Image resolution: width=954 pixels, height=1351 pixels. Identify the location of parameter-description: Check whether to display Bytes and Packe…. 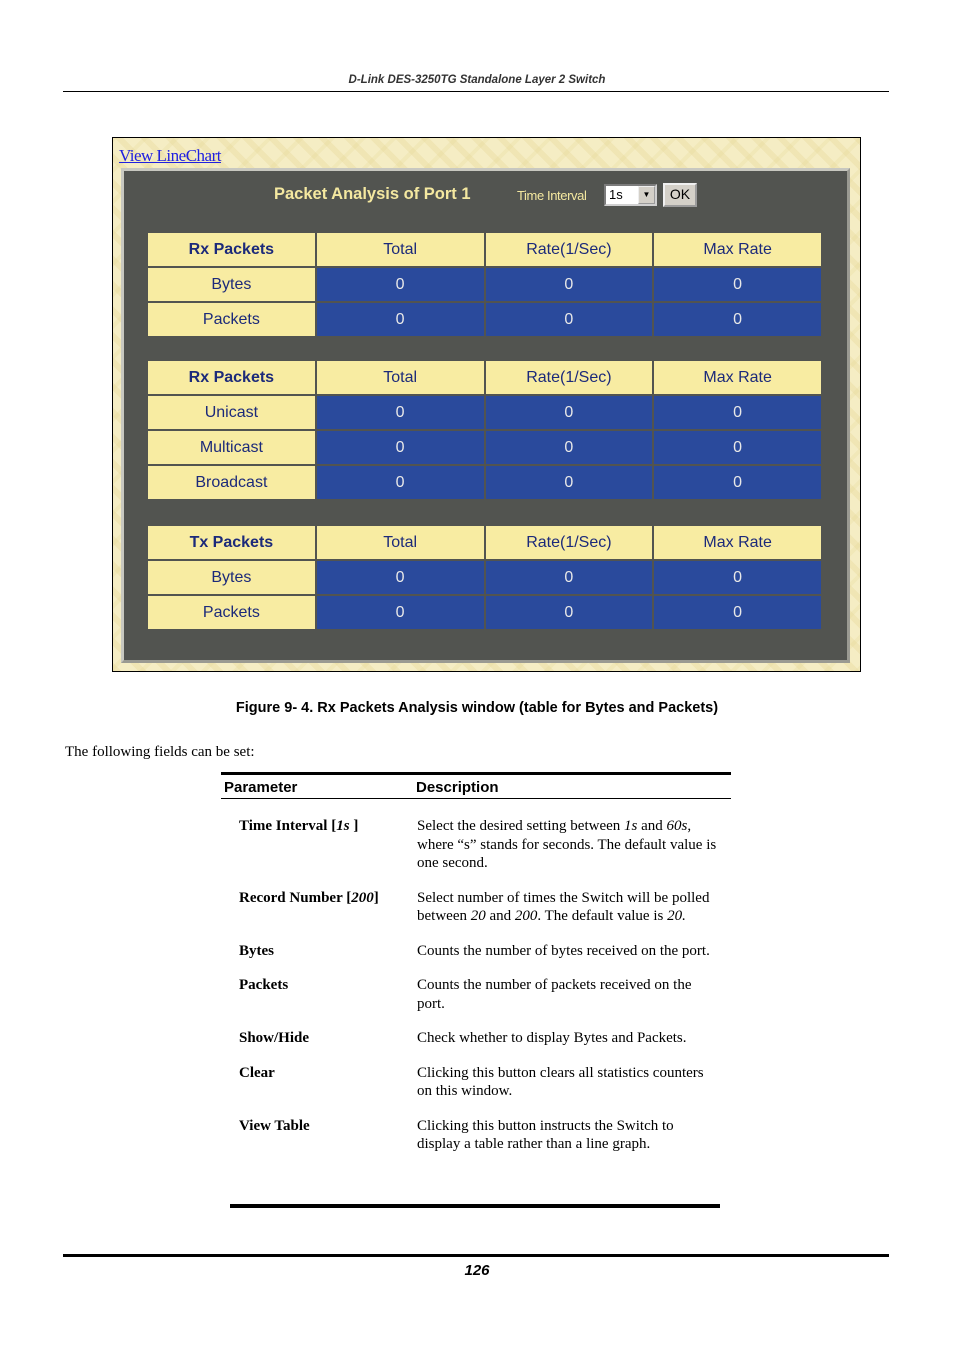
(552, 1038).